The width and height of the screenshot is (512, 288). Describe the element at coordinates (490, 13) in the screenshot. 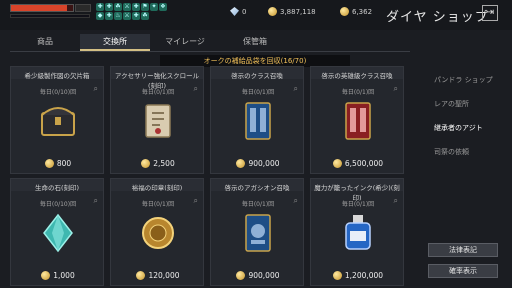

I see `exit-button: ⇥` at that location.